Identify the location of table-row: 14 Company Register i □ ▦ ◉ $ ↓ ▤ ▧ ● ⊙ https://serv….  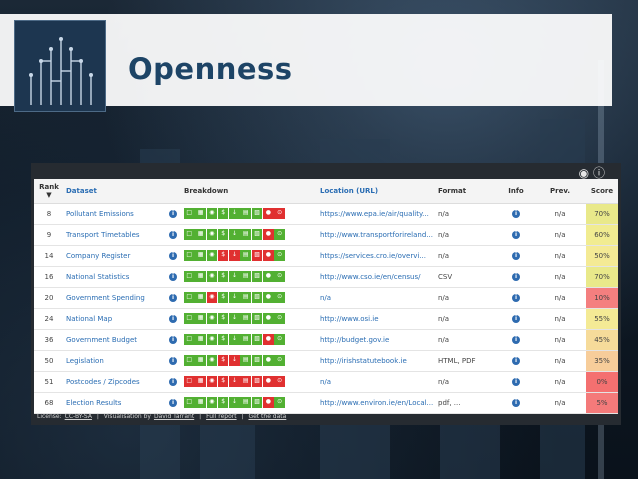
(326, 256).